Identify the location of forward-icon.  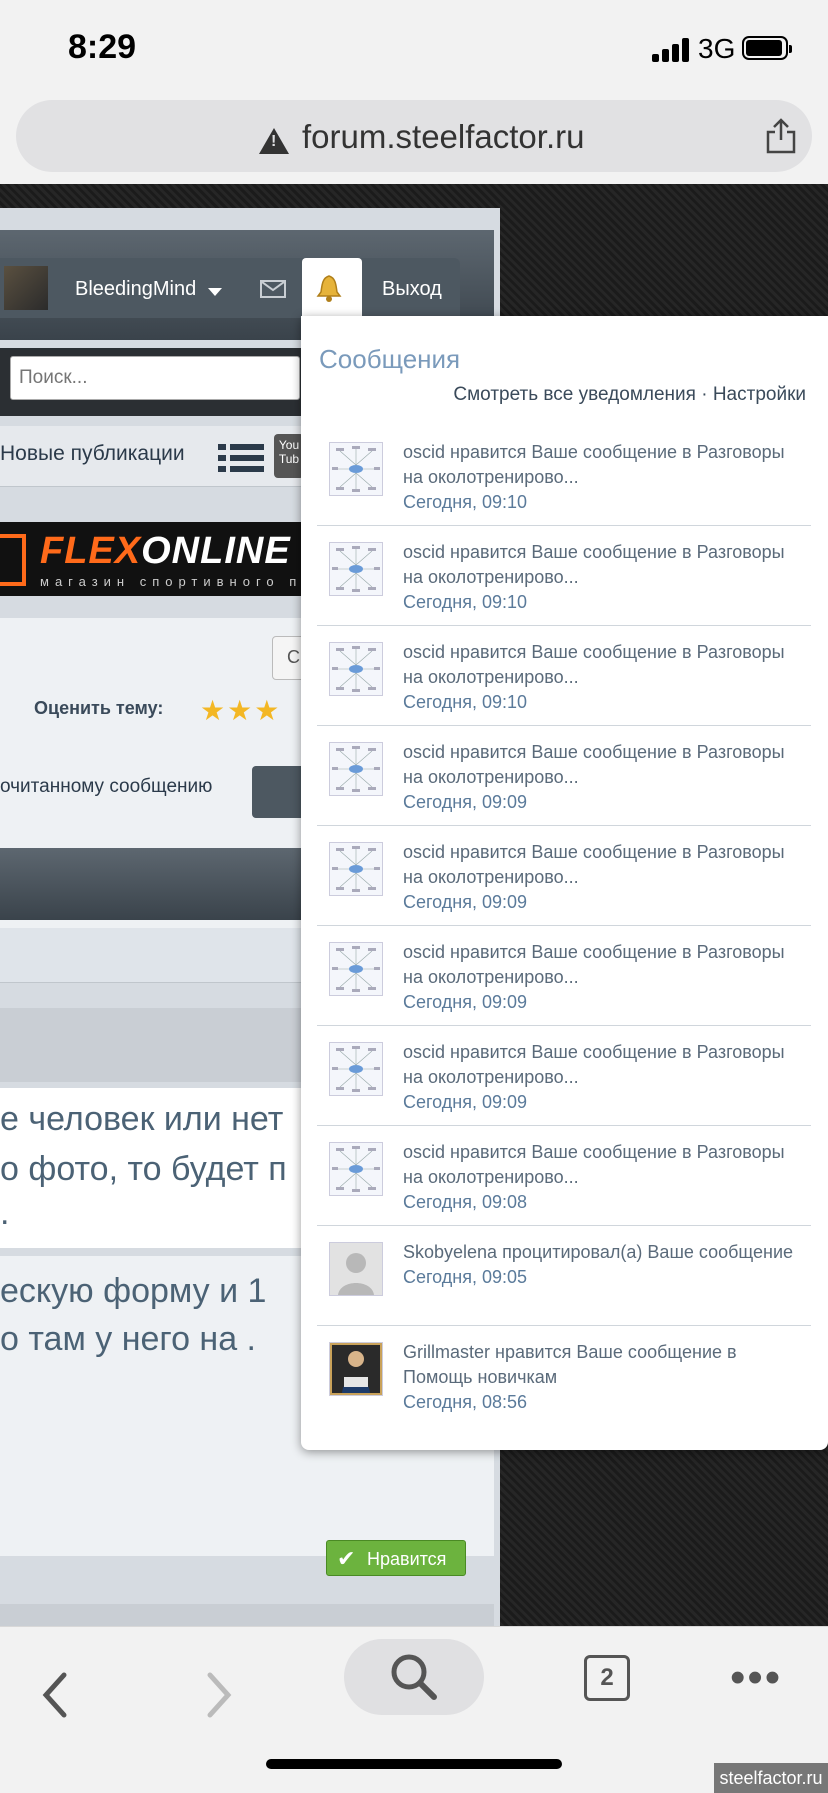
(220, 1695).